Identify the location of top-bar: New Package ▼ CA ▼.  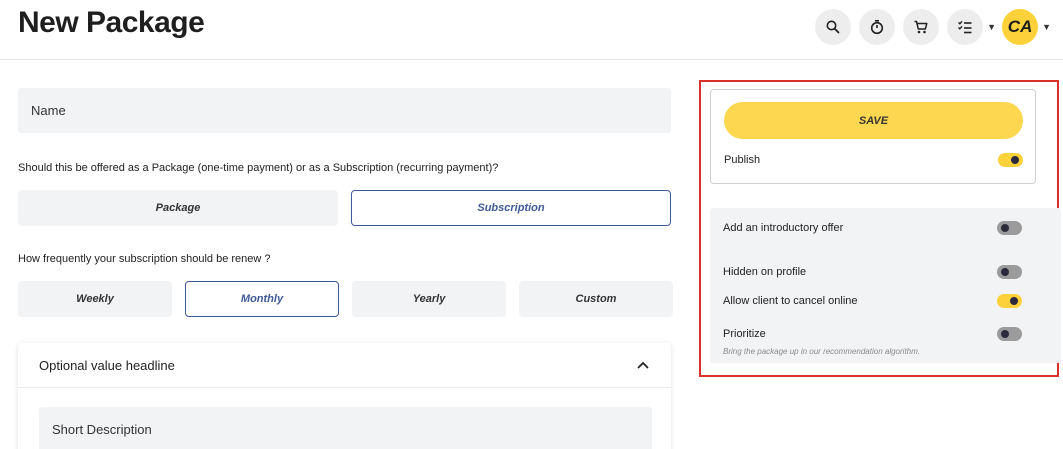
(531, 30).